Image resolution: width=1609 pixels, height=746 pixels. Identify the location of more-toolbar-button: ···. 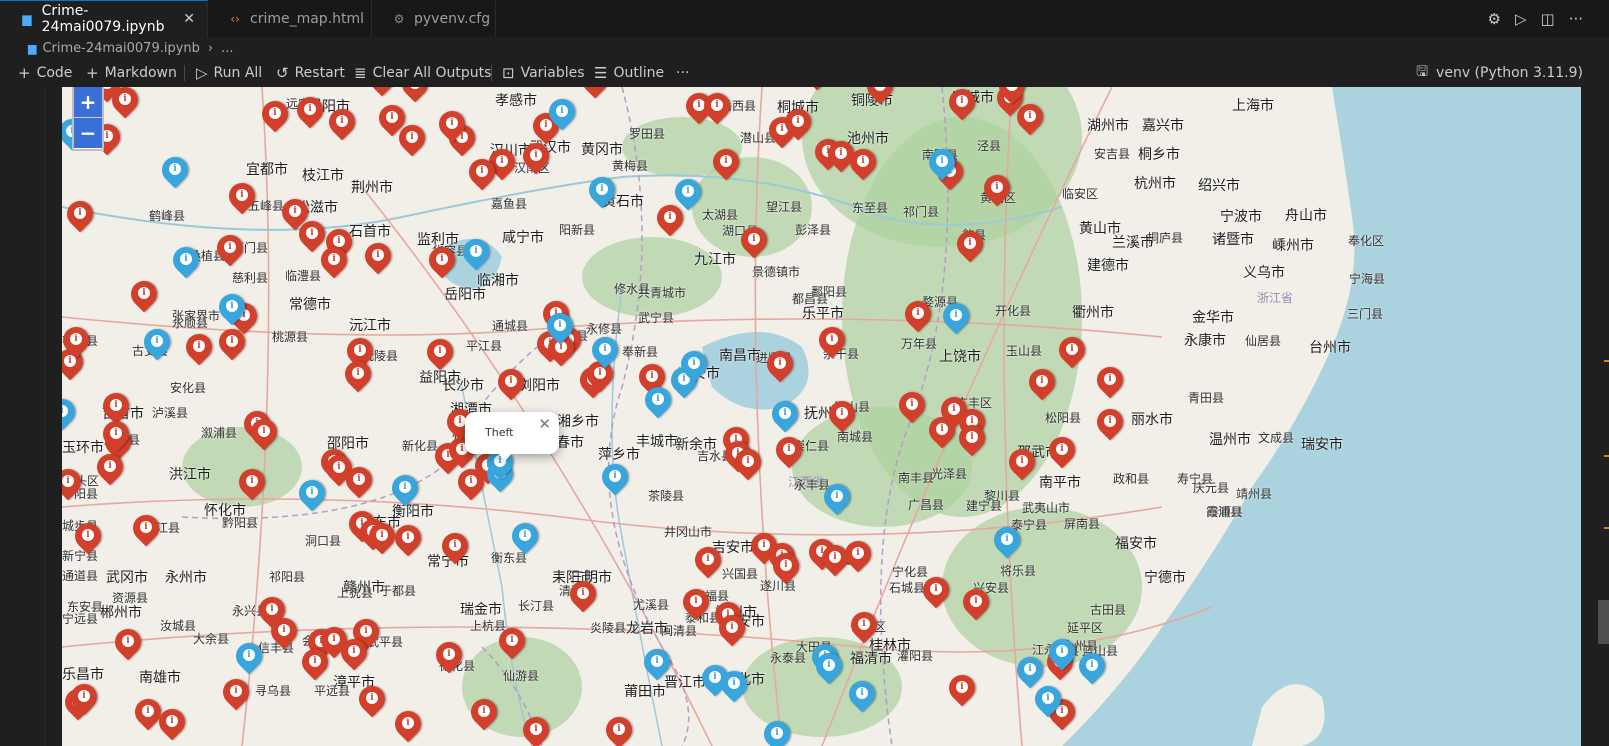
(682, 73).